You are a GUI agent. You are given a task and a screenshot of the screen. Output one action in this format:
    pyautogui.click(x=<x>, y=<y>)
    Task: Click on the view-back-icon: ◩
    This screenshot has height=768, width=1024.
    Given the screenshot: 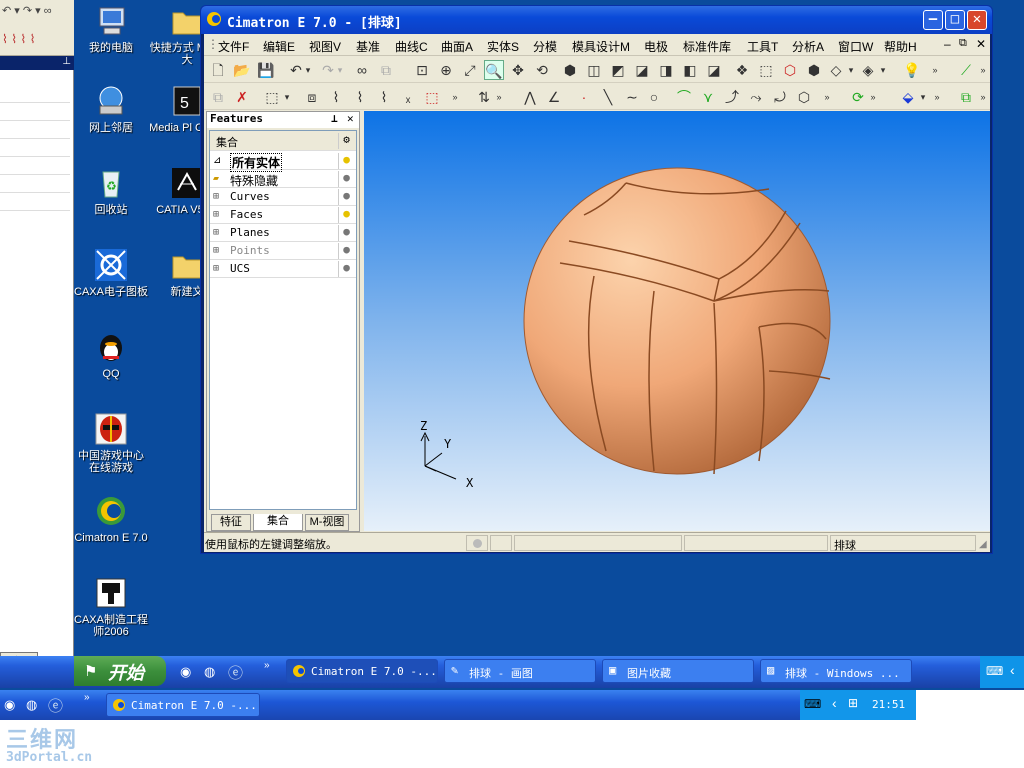 What is the action you would take?
    pyautogui.click(x=618, y=70)
    